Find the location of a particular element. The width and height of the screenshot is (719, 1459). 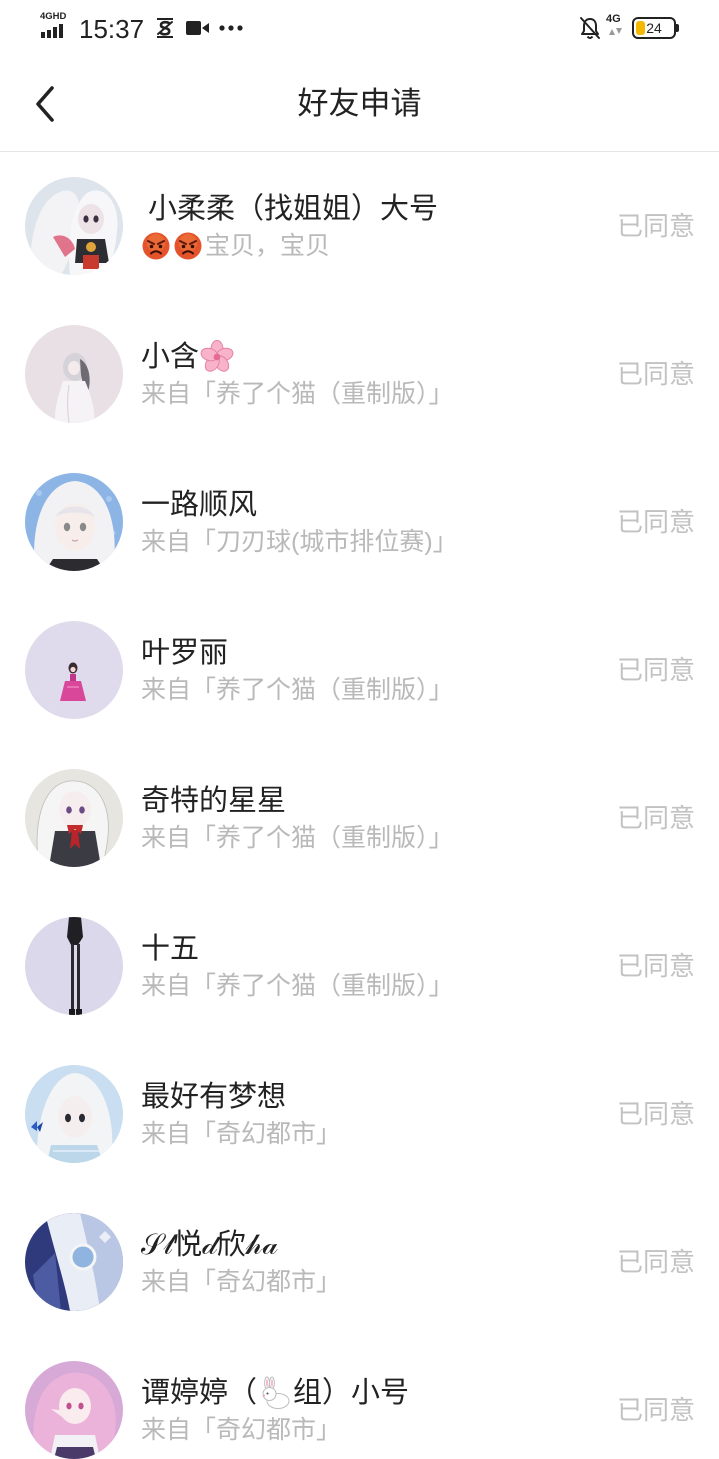

battery-cap is located at coordinates (677, 28).